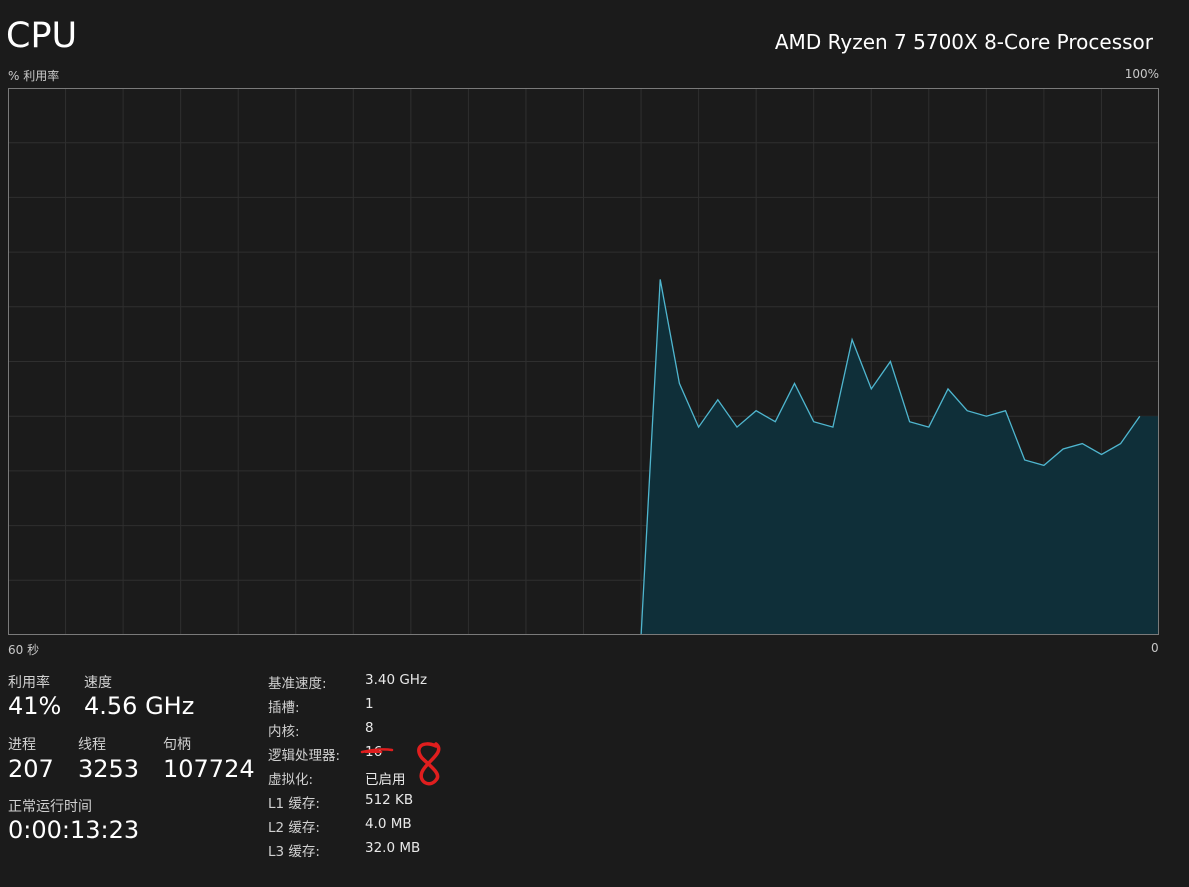 The image size is (1189, 887). What do you see at coordinates (24, 650) in the screenshot?
I see `graph-x-start-label: 60 秒` at bounding box center [24, 650].